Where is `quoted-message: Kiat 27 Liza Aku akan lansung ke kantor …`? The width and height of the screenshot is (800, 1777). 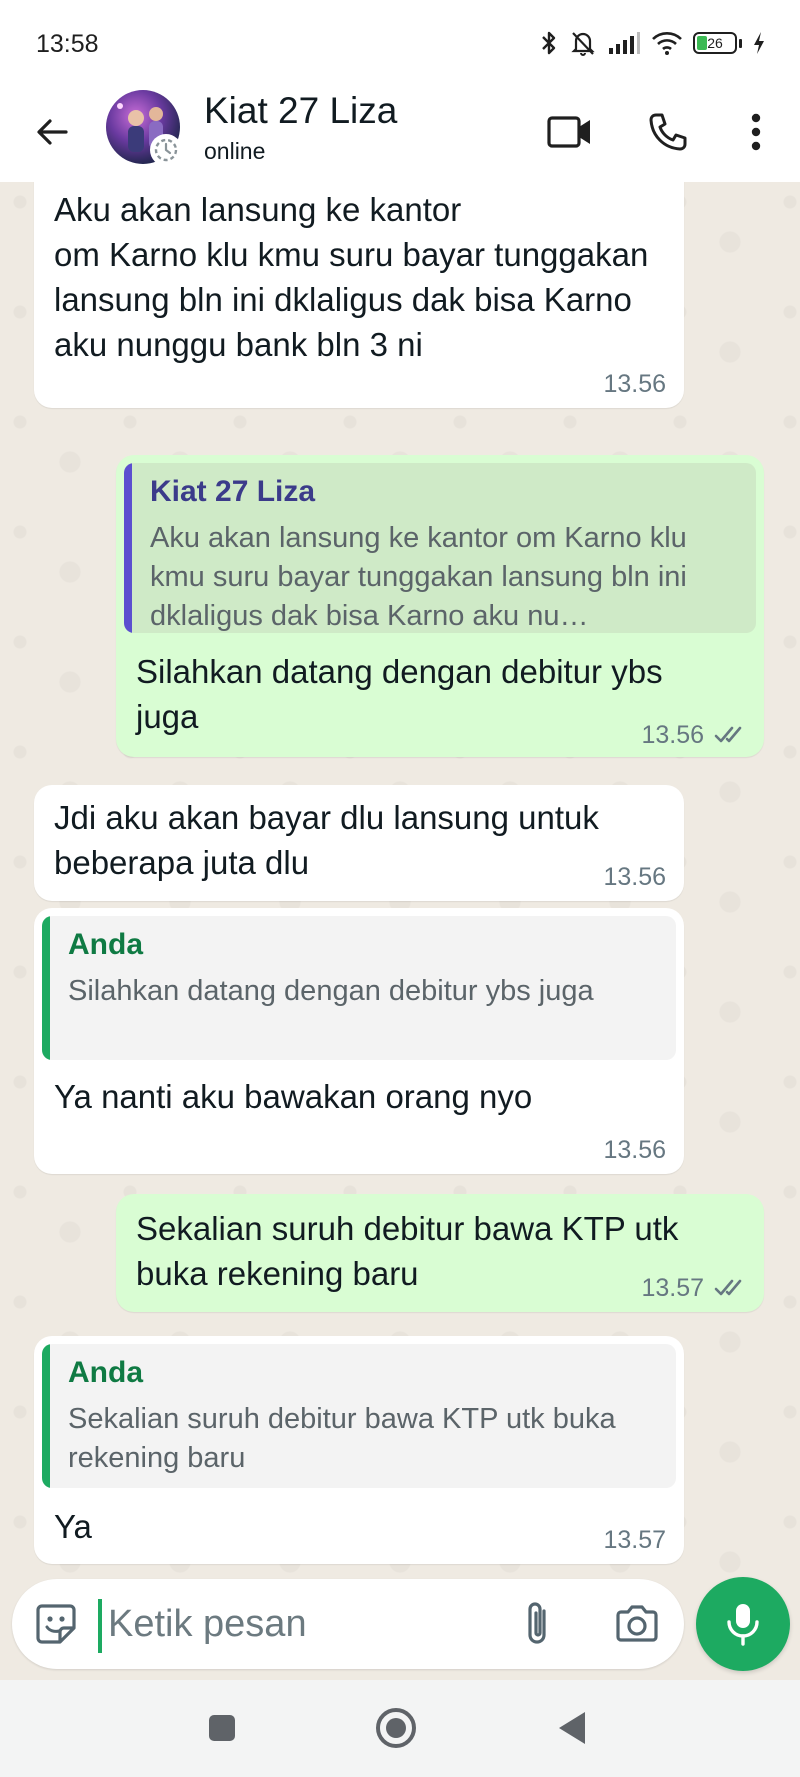 quoted-message: Kiat 27 Liza Aku akan lansung ke kantor … is located at coordinates (440, 548).